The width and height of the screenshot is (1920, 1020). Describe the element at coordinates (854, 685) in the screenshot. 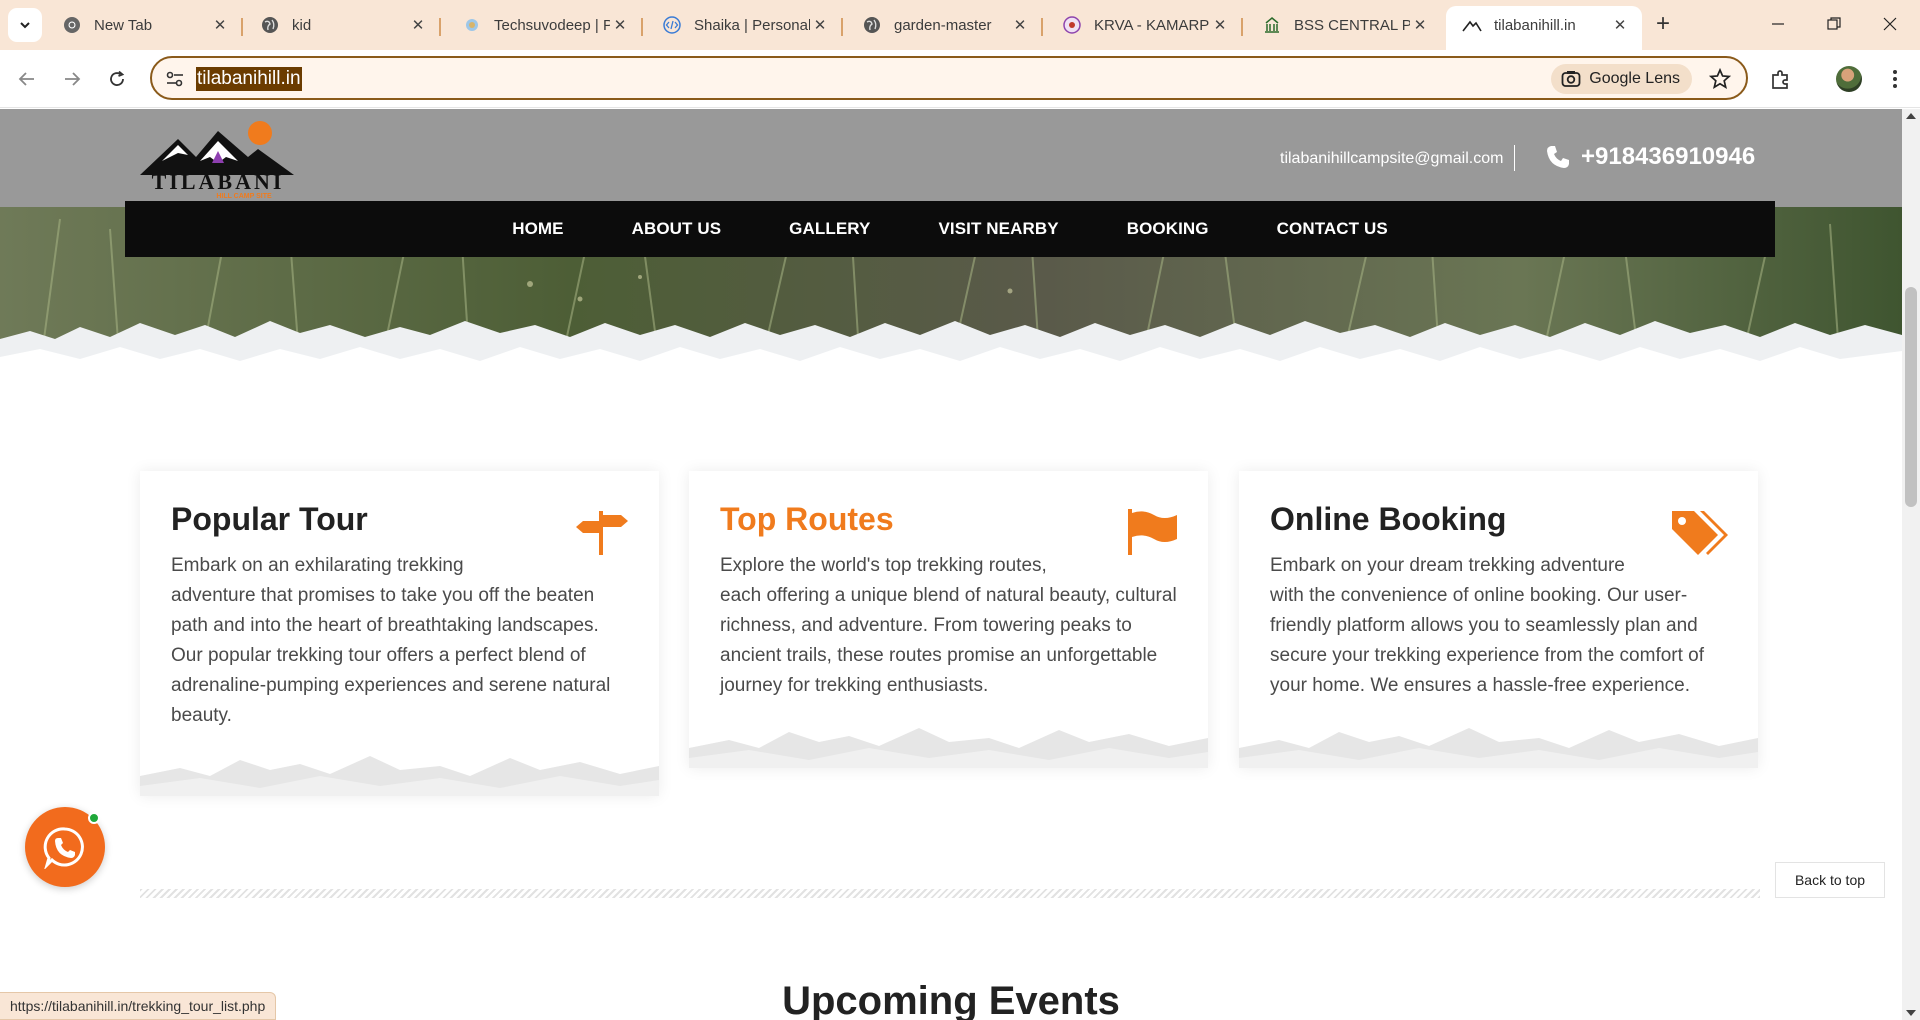

I see `card-line: journey for trekking enthusiasts.` at that location.